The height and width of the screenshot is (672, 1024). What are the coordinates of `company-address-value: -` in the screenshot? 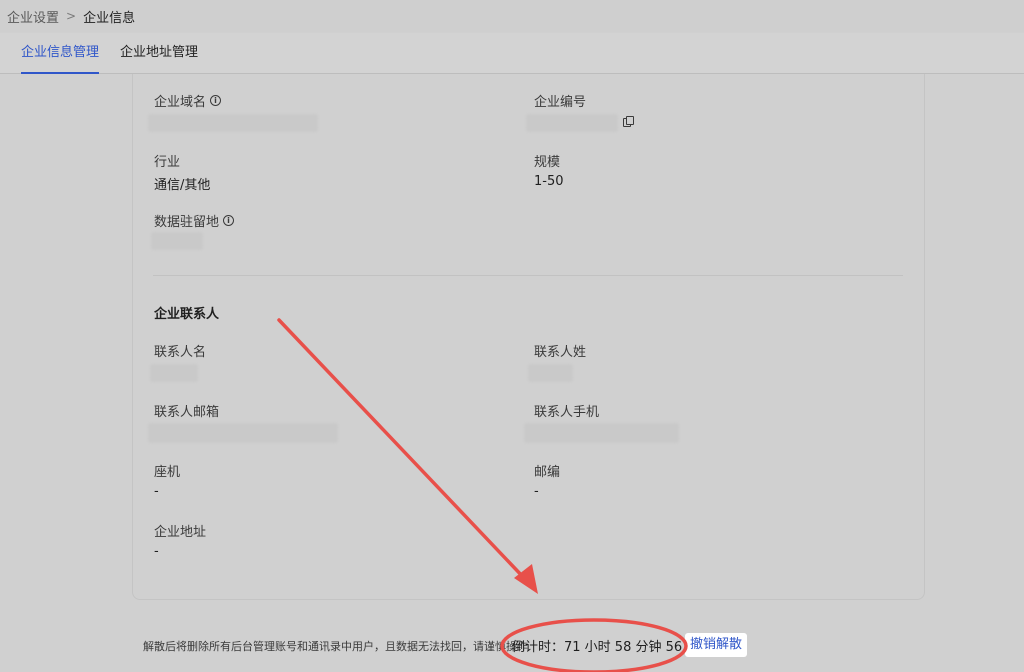 It's located at (156, 551).